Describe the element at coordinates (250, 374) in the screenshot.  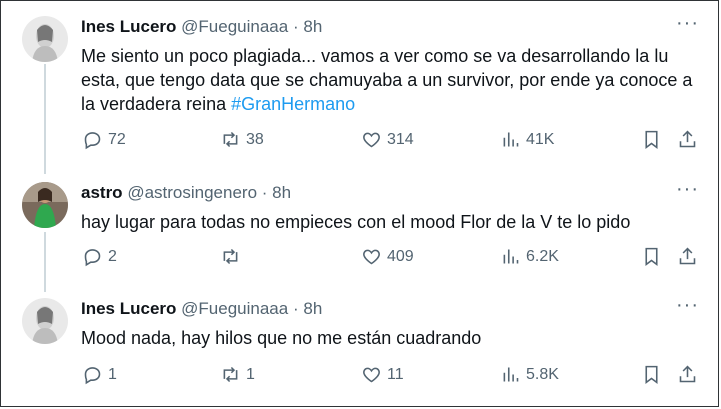
I see `repost-count: 1` at that location.